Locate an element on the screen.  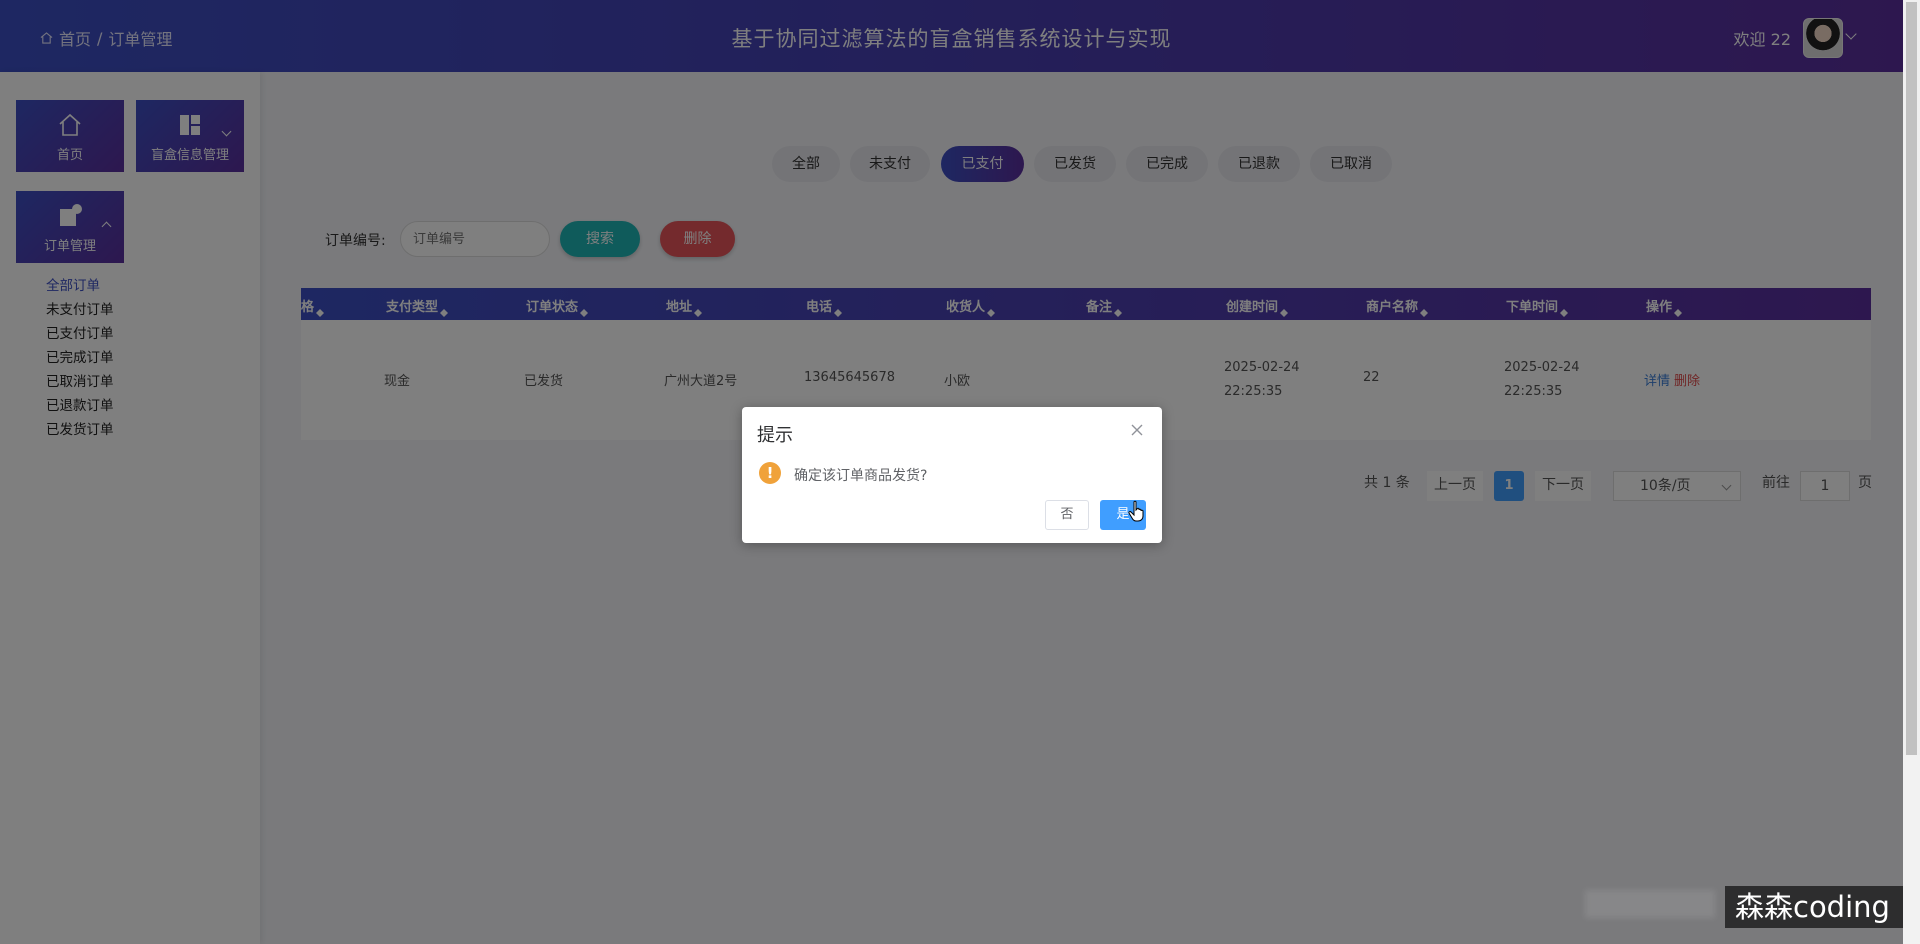
cancel-button: 否 is located at coordinates (1067, 515).